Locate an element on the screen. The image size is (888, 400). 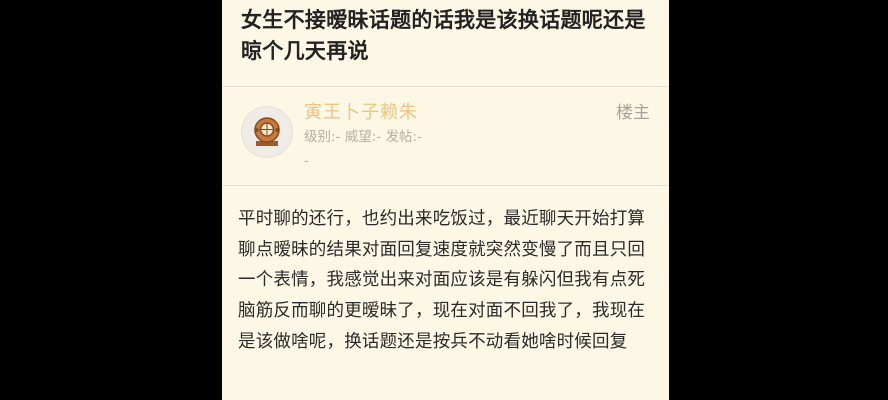
diving-helmet-icon is located at coordinates (267, 131).